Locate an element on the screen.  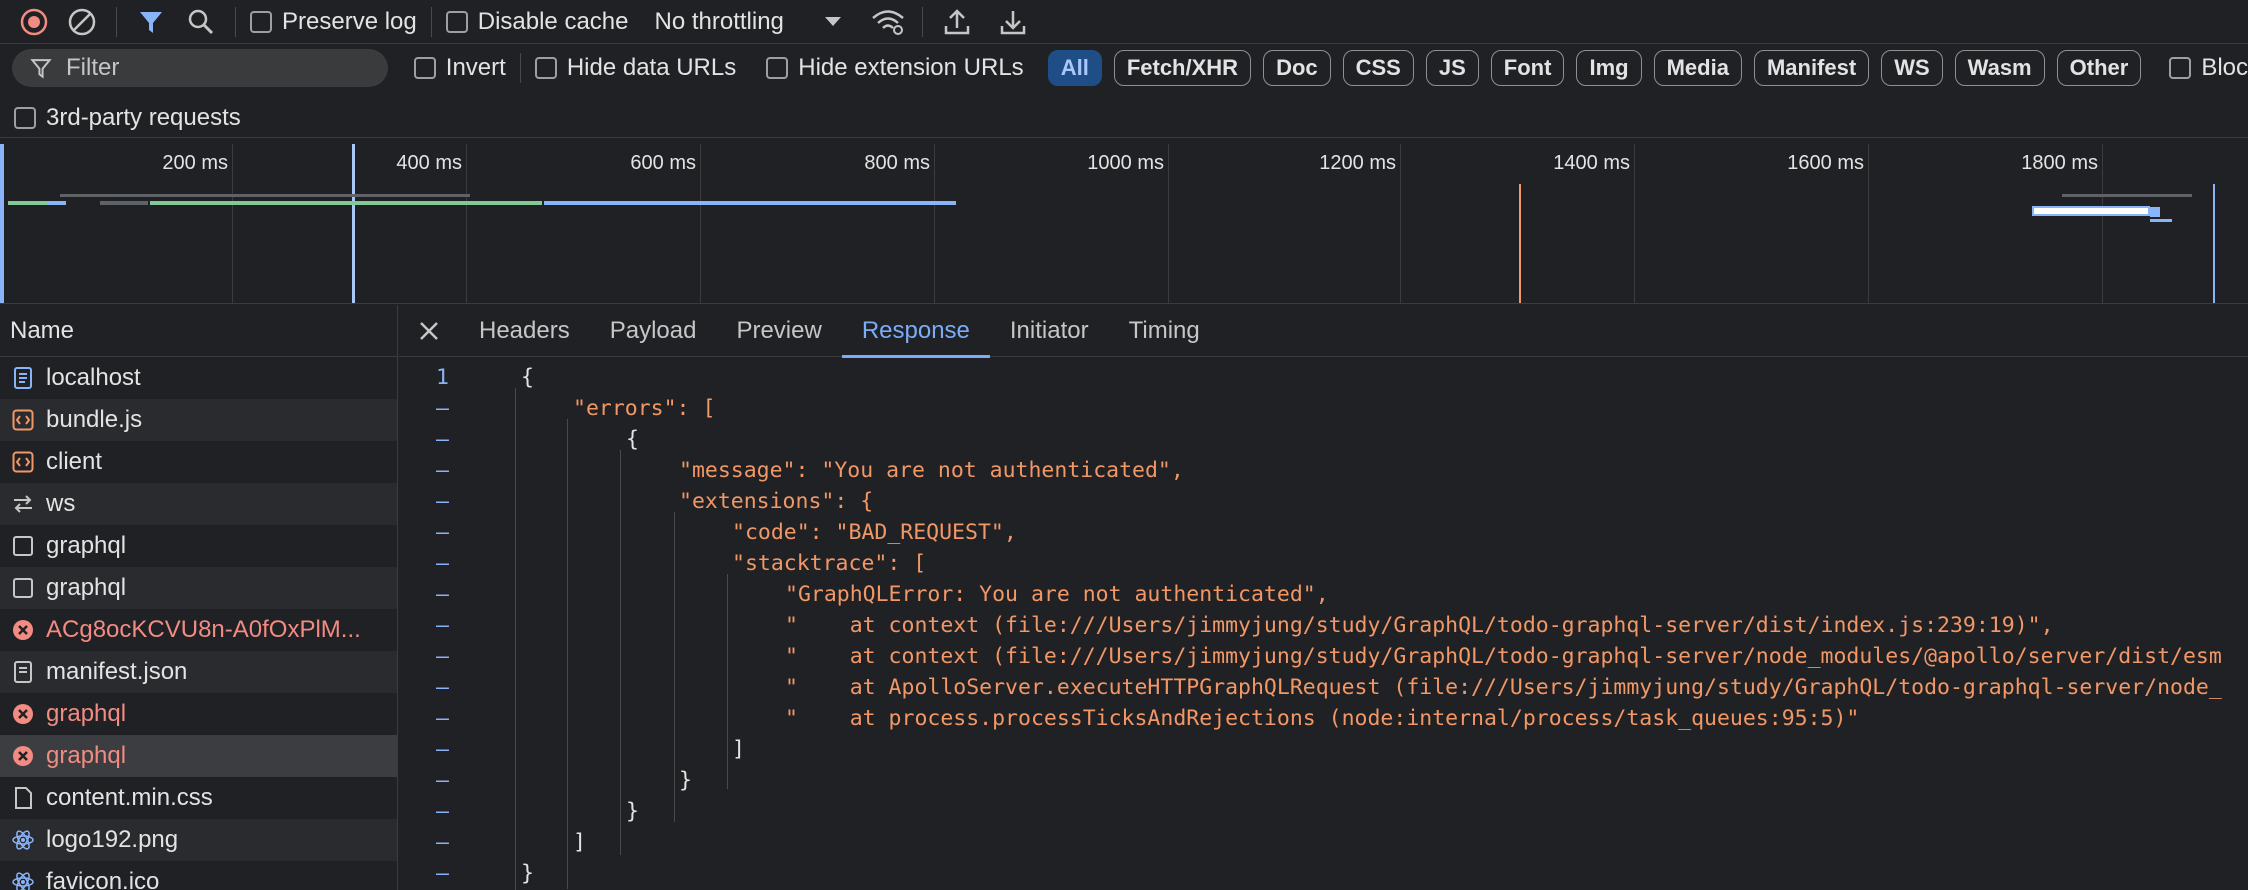
type-filter-media: Media is located at coordinates (1697, 68).